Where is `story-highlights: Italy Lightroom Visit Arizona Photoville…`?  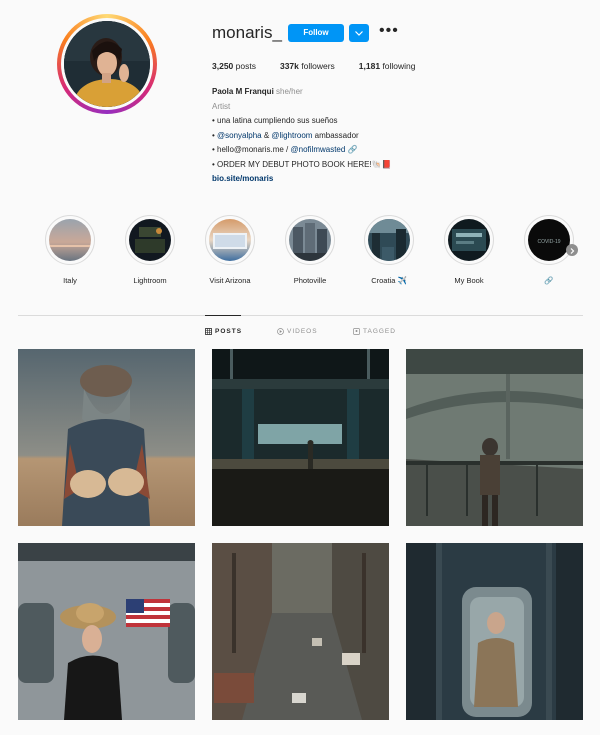
story-highlights: Italy Lightroom Visit Arizona Photoville… is located at coordinates (300, 255).